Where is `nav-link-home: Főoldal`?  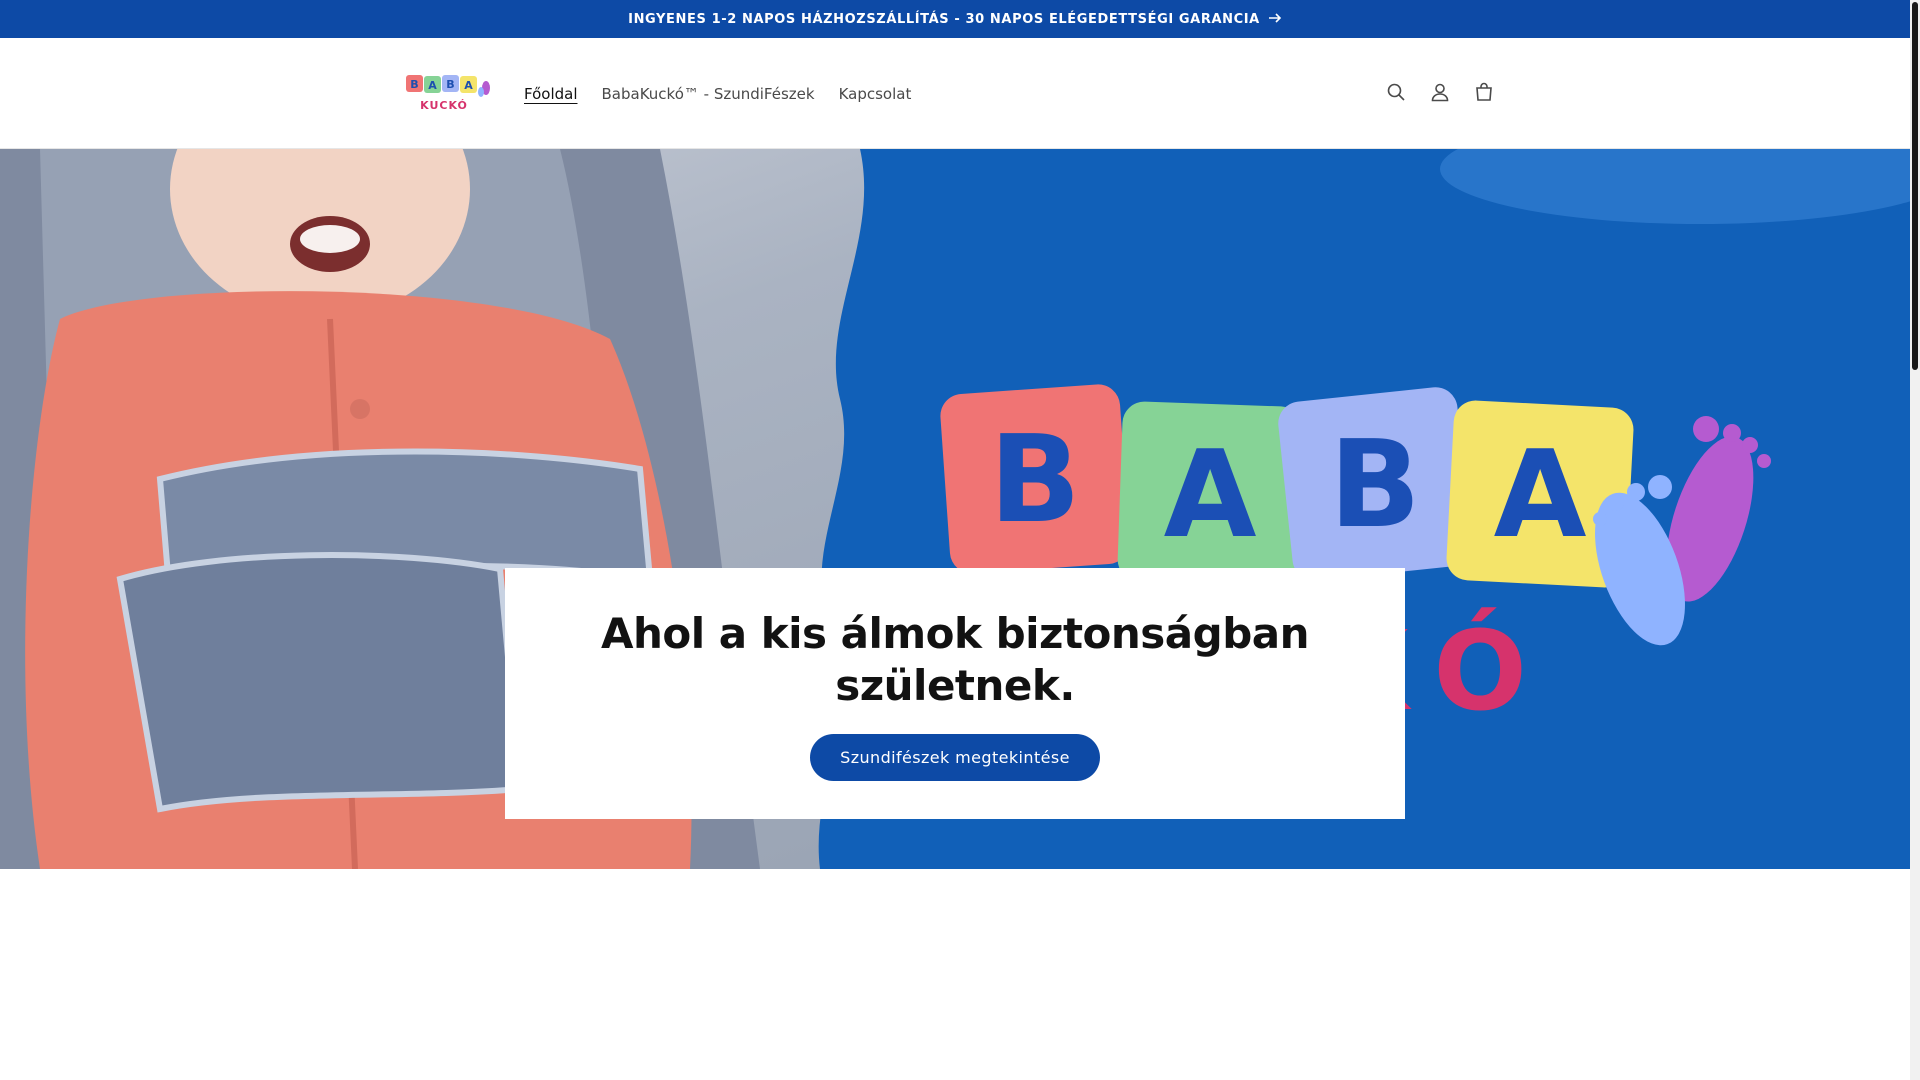
nav-link-home: Főoldal is located at coordinates (551, 94).